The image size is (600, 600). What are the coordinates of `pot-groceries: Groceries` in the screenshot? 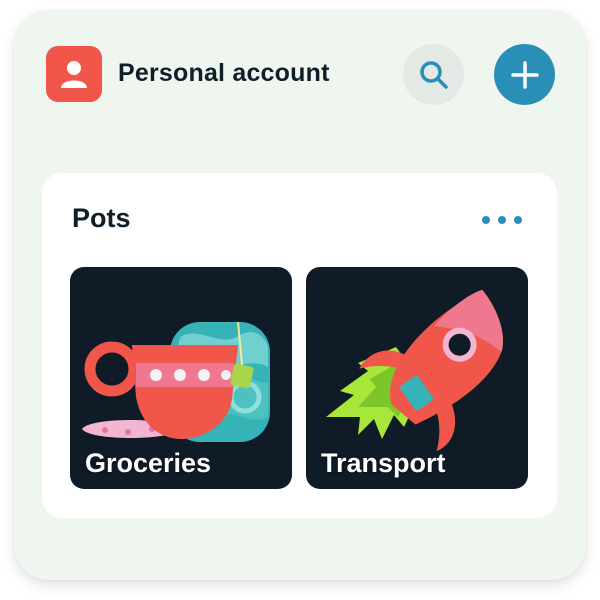 It's located at (181, 378).